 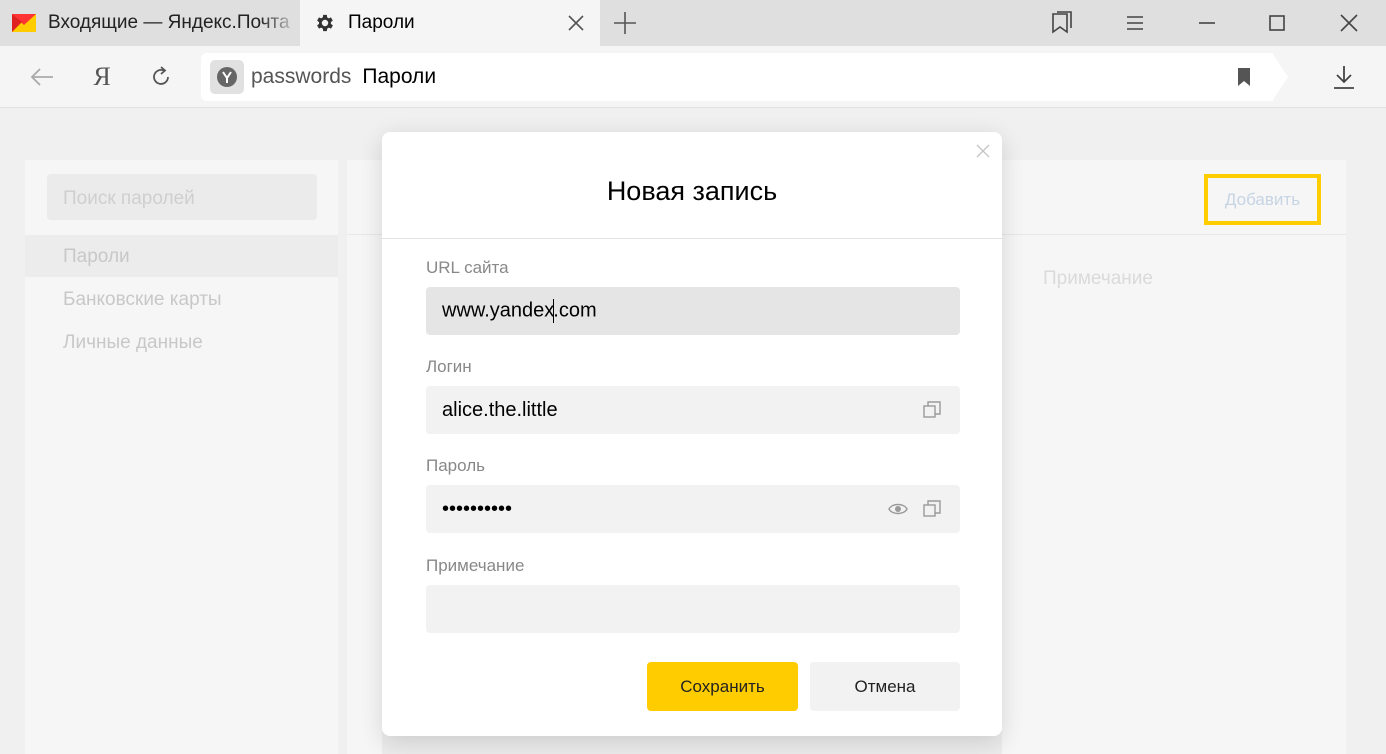 What do you see at coordinates (1135, 23) in the screenshot?
I see `menu-icon` at bounding box center [1135, 23].